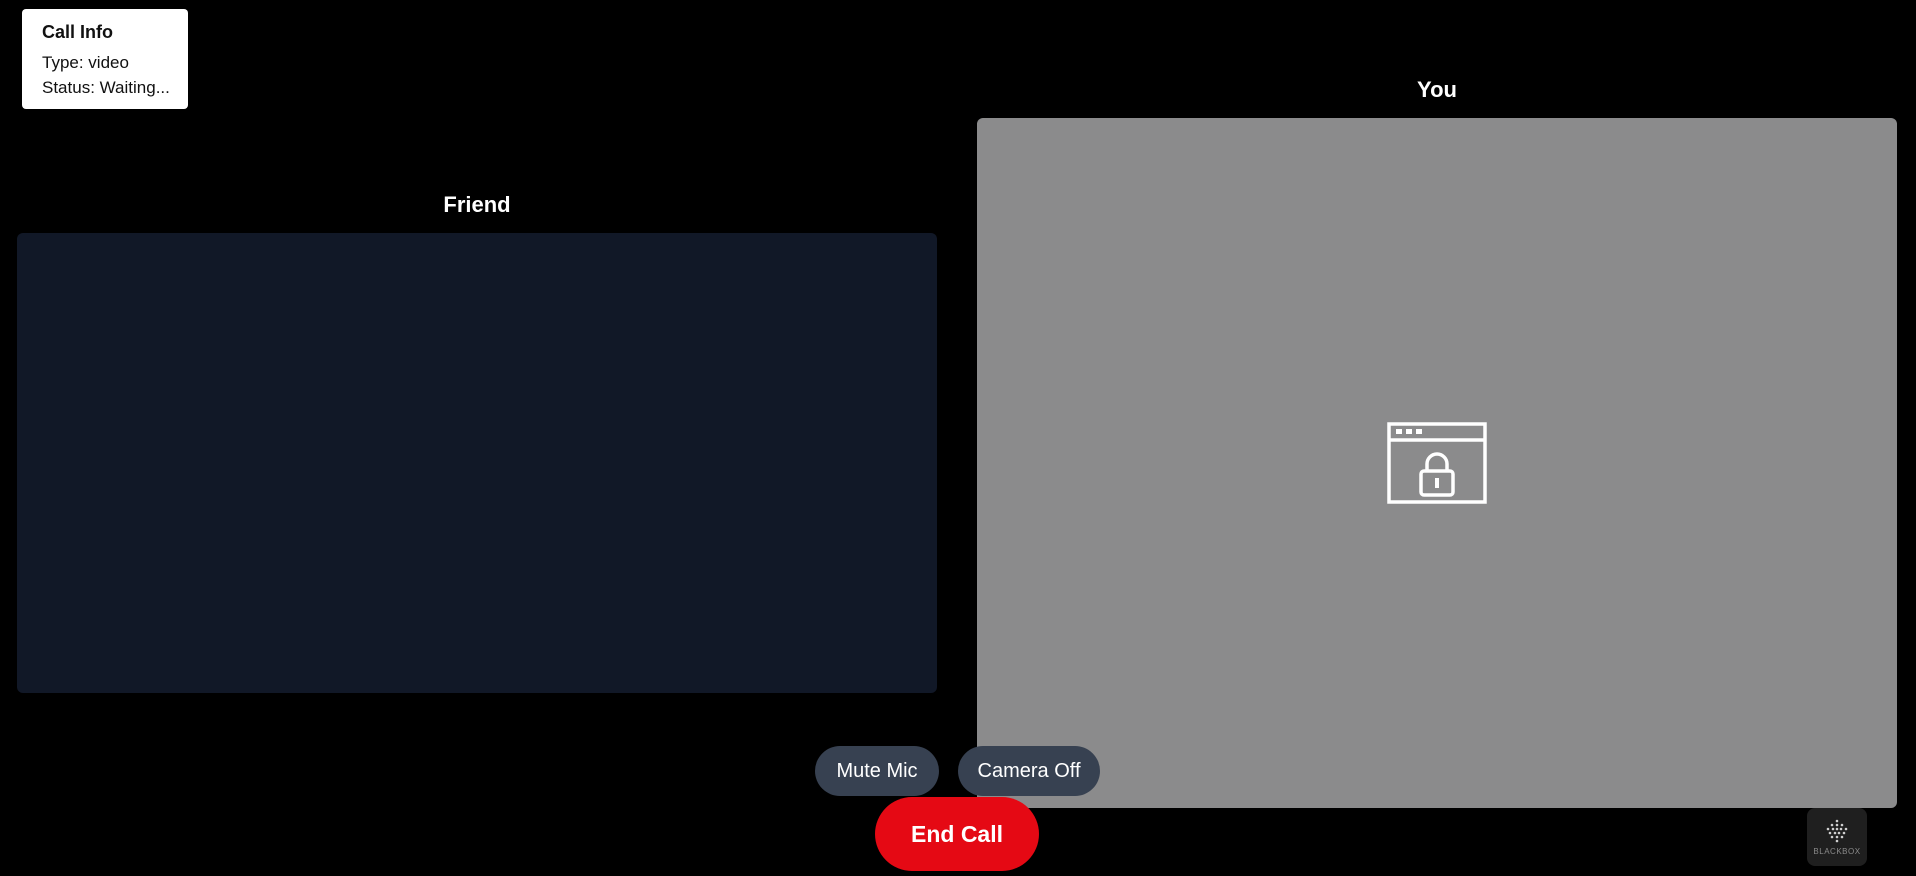  What do you see at coordinates (85, 62) in the screenshot?
I see `call-type-text: Type: video` at bounding box center [85, 62].